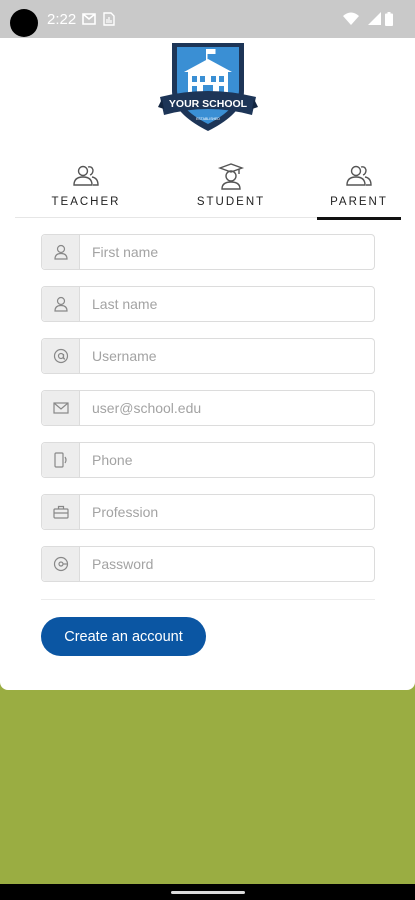  I want to click on email-field, so click(208, 408).